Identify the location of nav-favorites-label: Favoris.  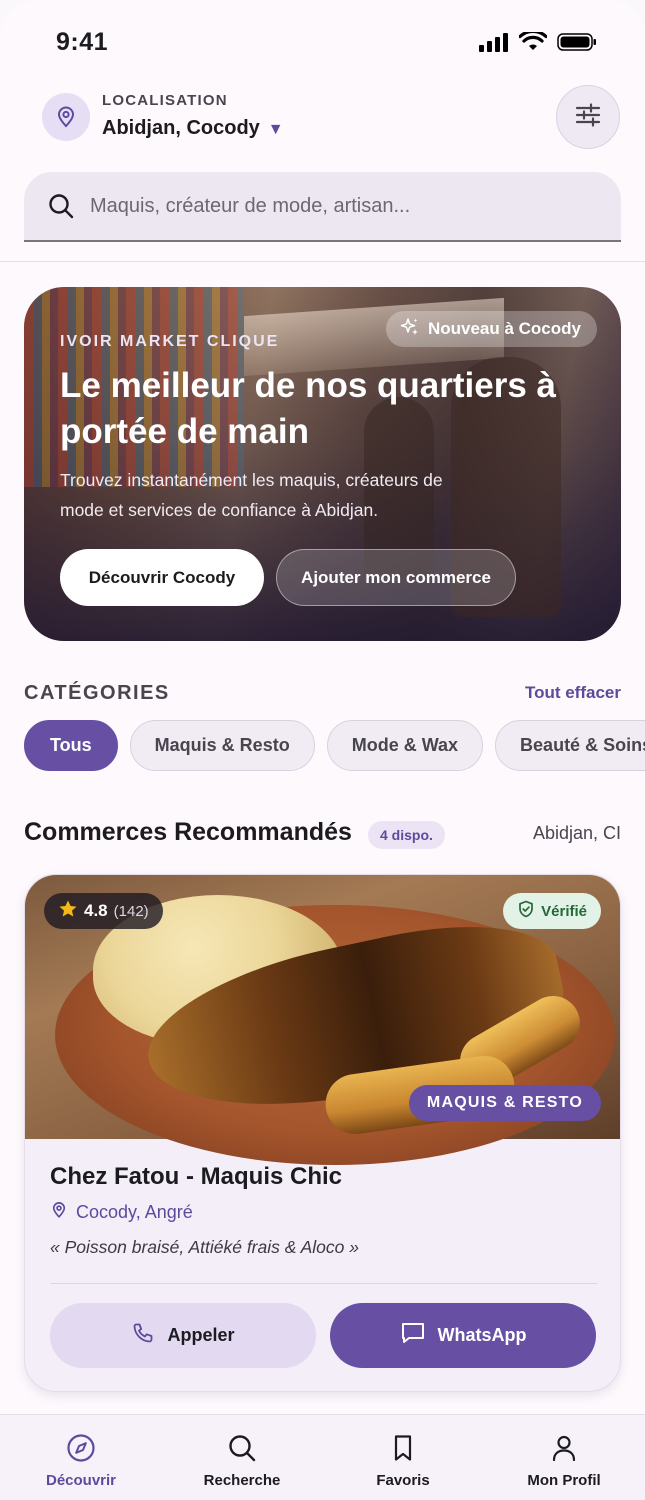
(403, 1480).